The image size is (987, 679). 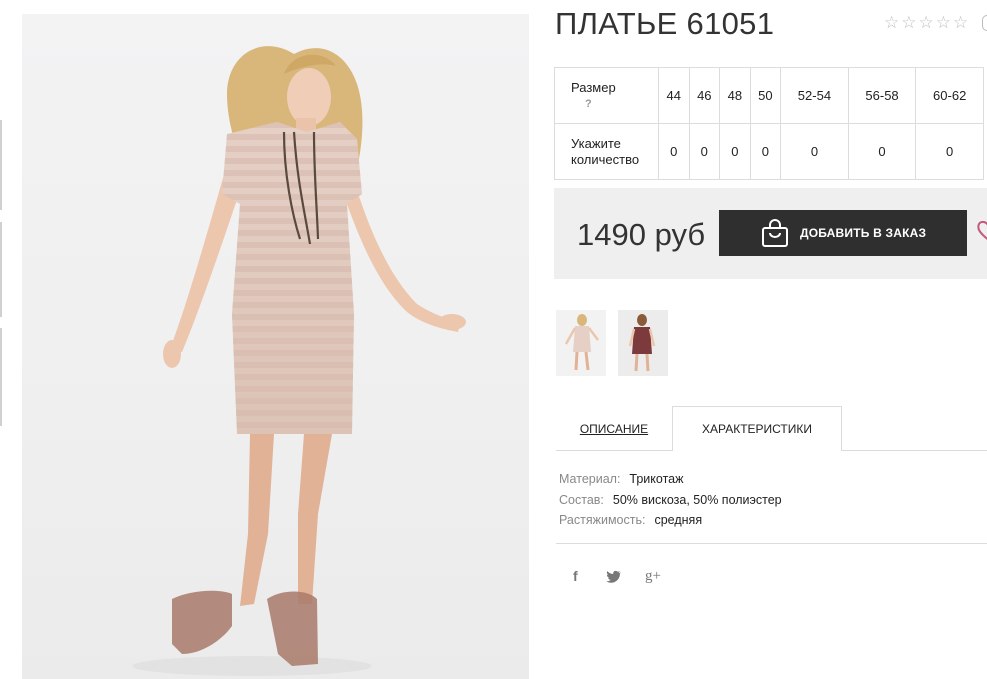 I want to click on spec-row: Растяжимость: средняя, so click(x=670, y=520).